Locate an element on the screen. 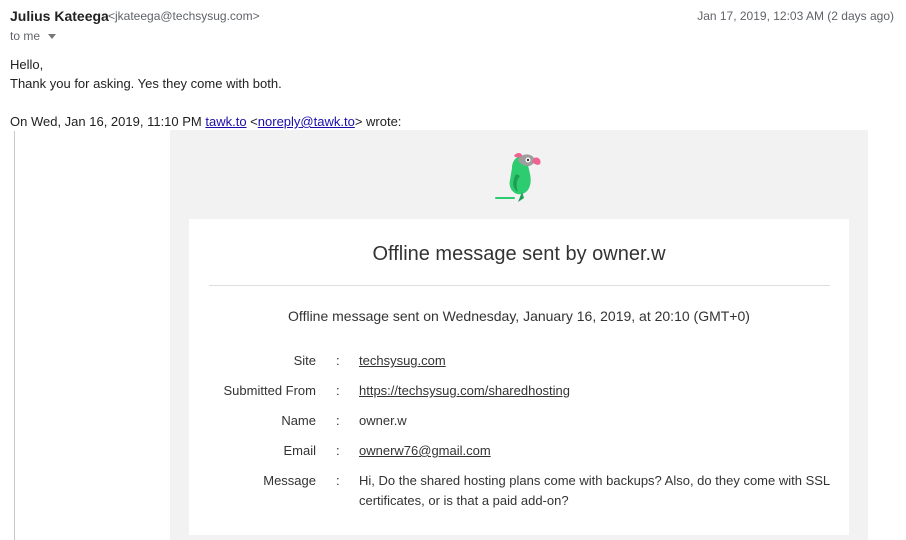  chevron-down-icon is located at coordinates (52, 36).